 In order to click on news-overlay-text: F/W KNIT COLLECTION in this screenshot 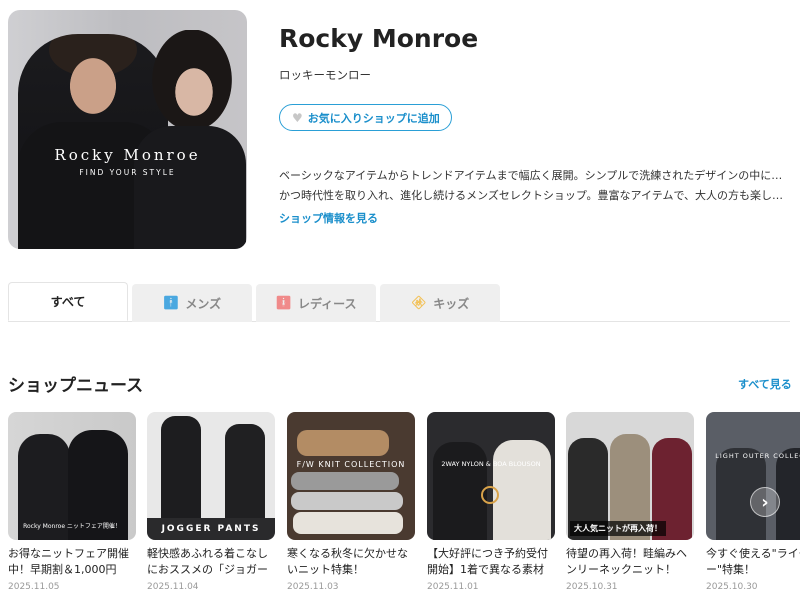, I will do `click(351, 464)`.